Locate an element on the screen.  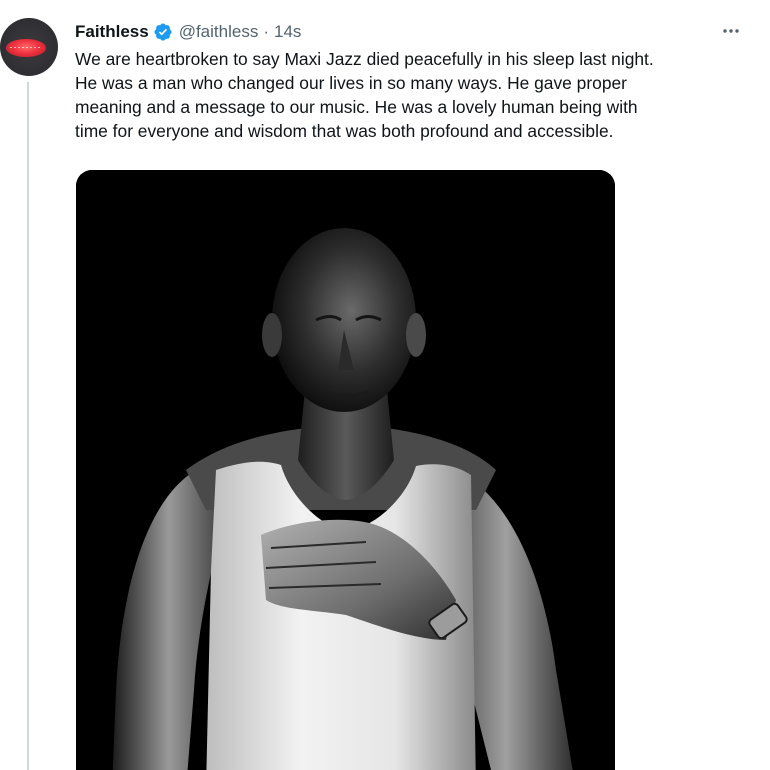
avatar is located at coordinates (29, 47).